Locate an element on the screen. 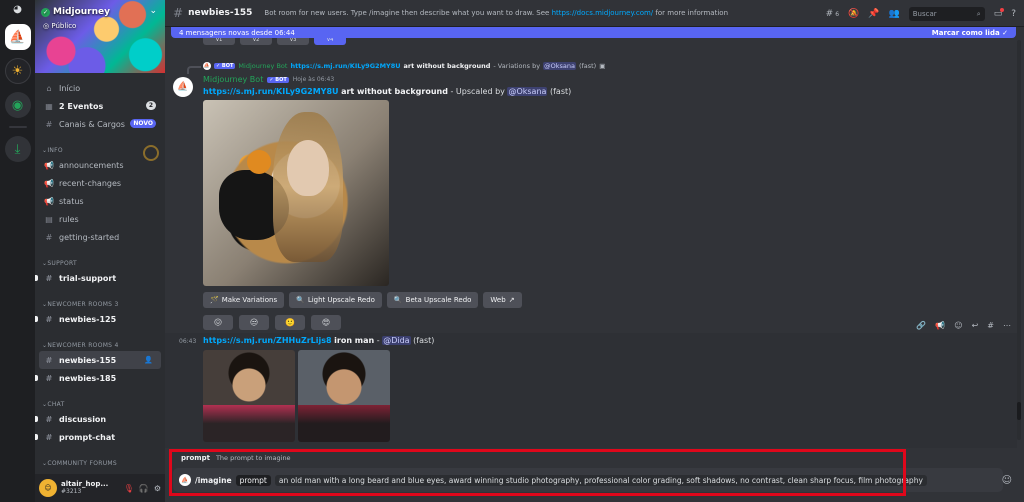 The width and height of the screenshot is (1024, 502). link-icon: 🔗 is located at coordinates (921, 325).